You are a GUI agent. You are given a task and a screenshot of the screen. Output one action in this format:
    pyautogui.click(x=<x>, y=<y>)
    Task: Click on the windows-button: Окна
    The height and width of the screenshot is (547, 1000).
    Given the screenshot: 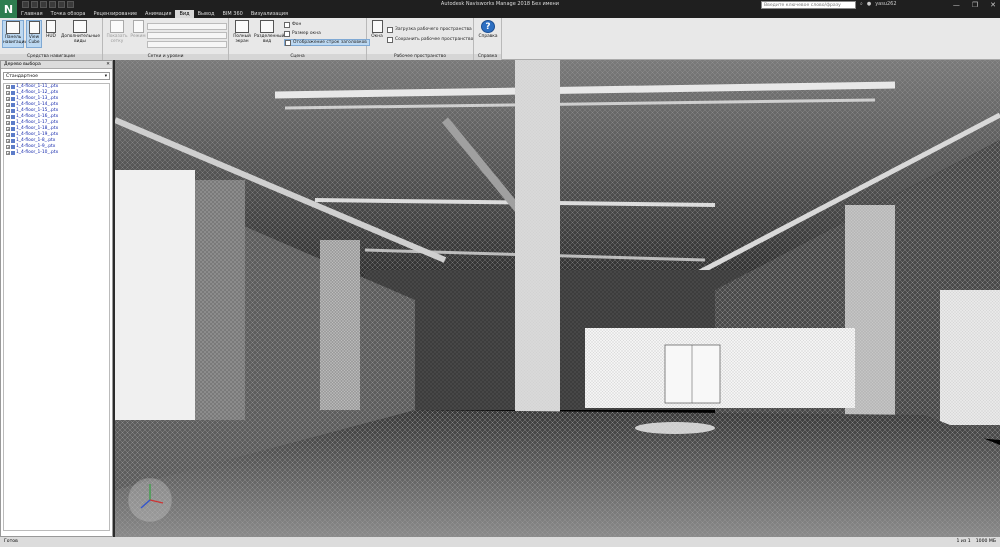 What is the action you would take?
    pyautogui.click(x=377, y=34)
    